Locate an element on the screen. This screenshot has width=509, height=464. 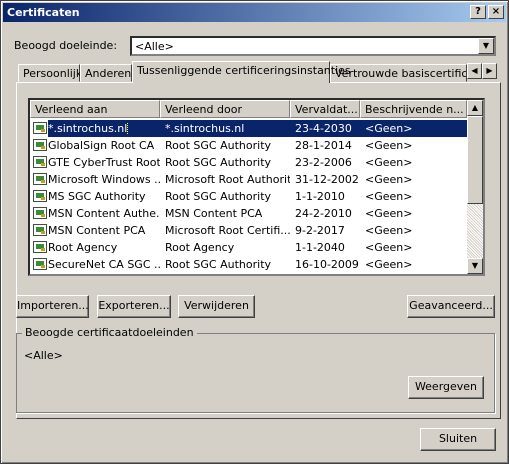
cell-issued-to: MS SGC Authority is located at coordinates (97, 196).